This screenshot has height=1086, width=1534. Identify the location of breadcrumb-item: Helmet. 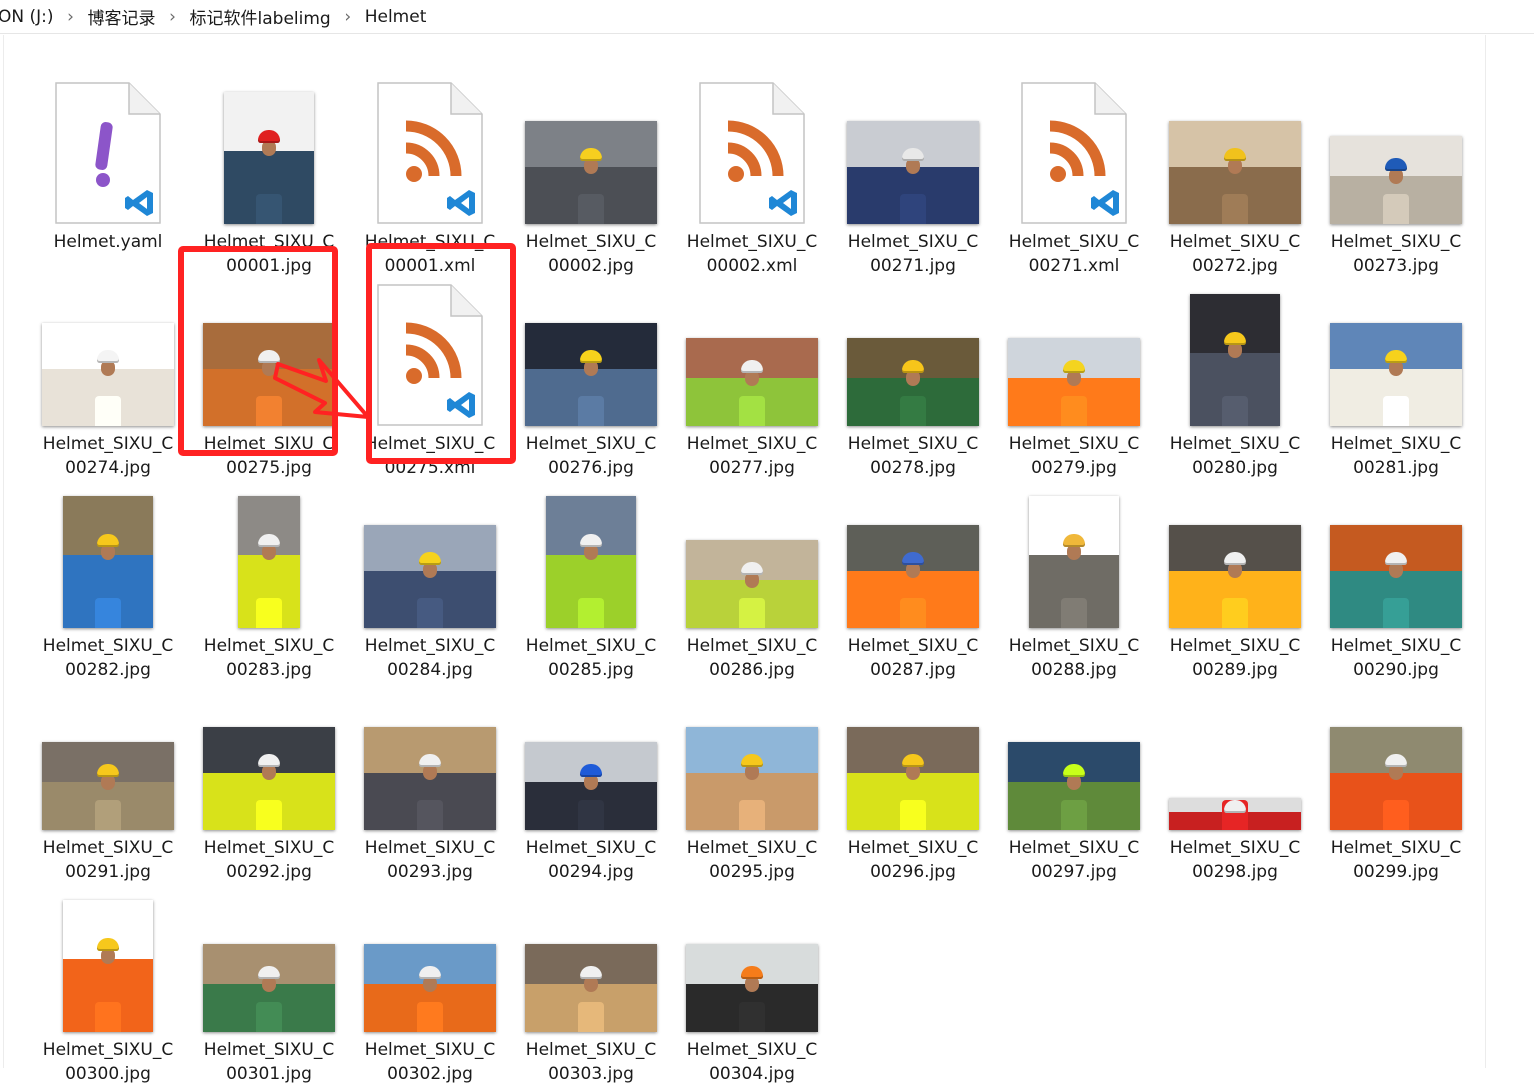
(396, 17).